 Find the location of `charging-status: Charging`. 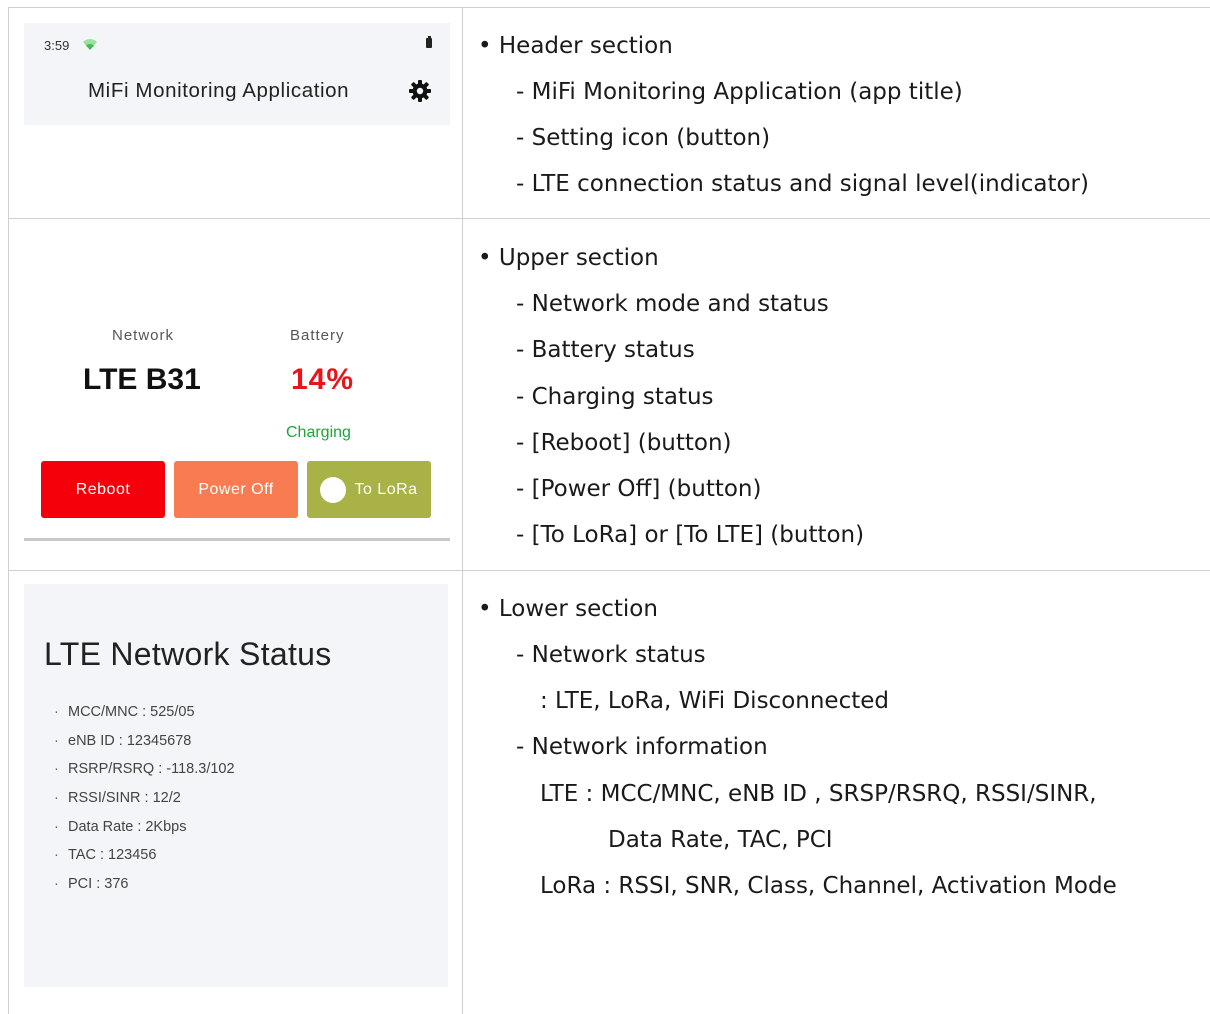

charging-status: Charging is located at coordinates (318, 432).